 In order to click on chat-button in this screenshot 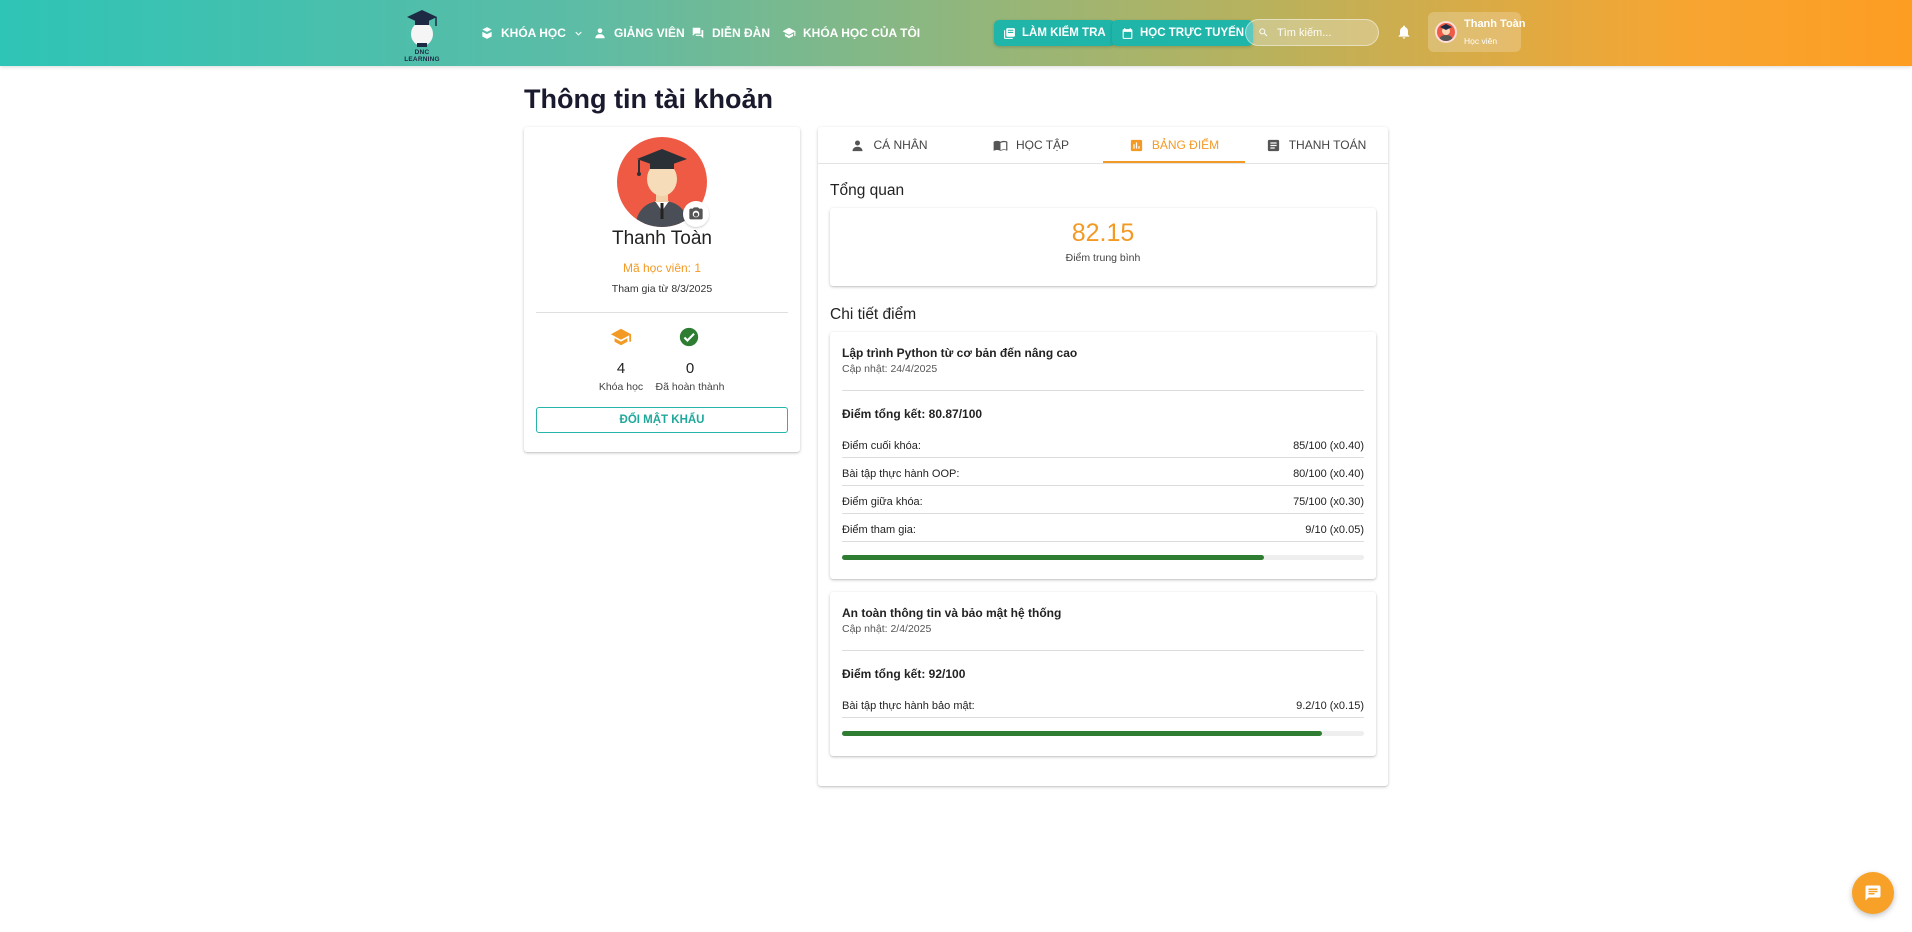, I will do `click(1873, 893)`.